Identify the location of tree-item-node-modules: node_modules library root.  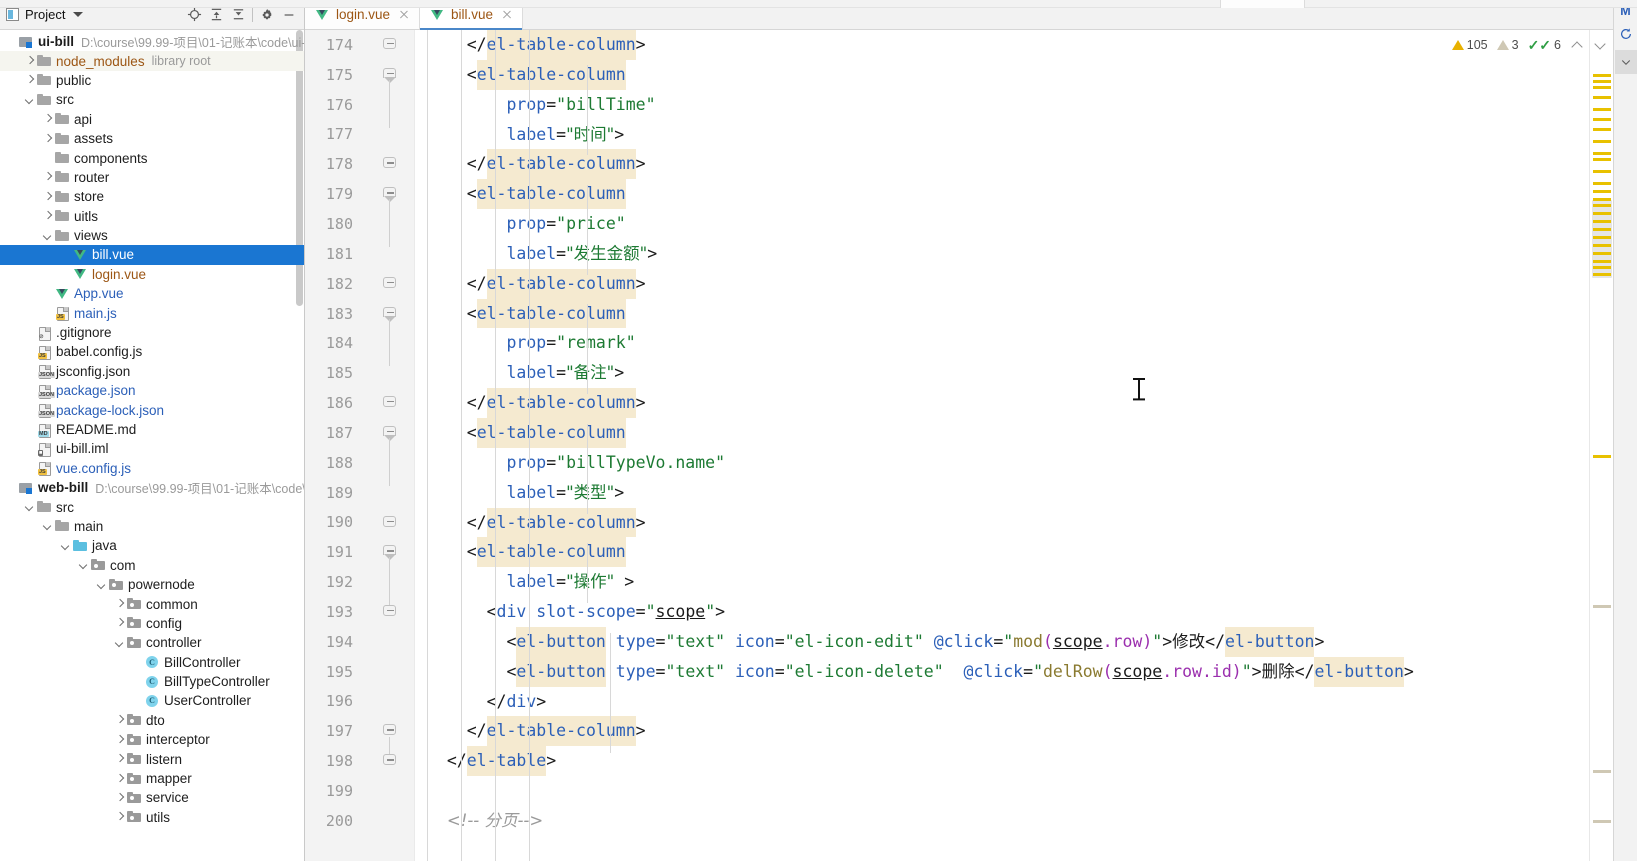
(152, 61).